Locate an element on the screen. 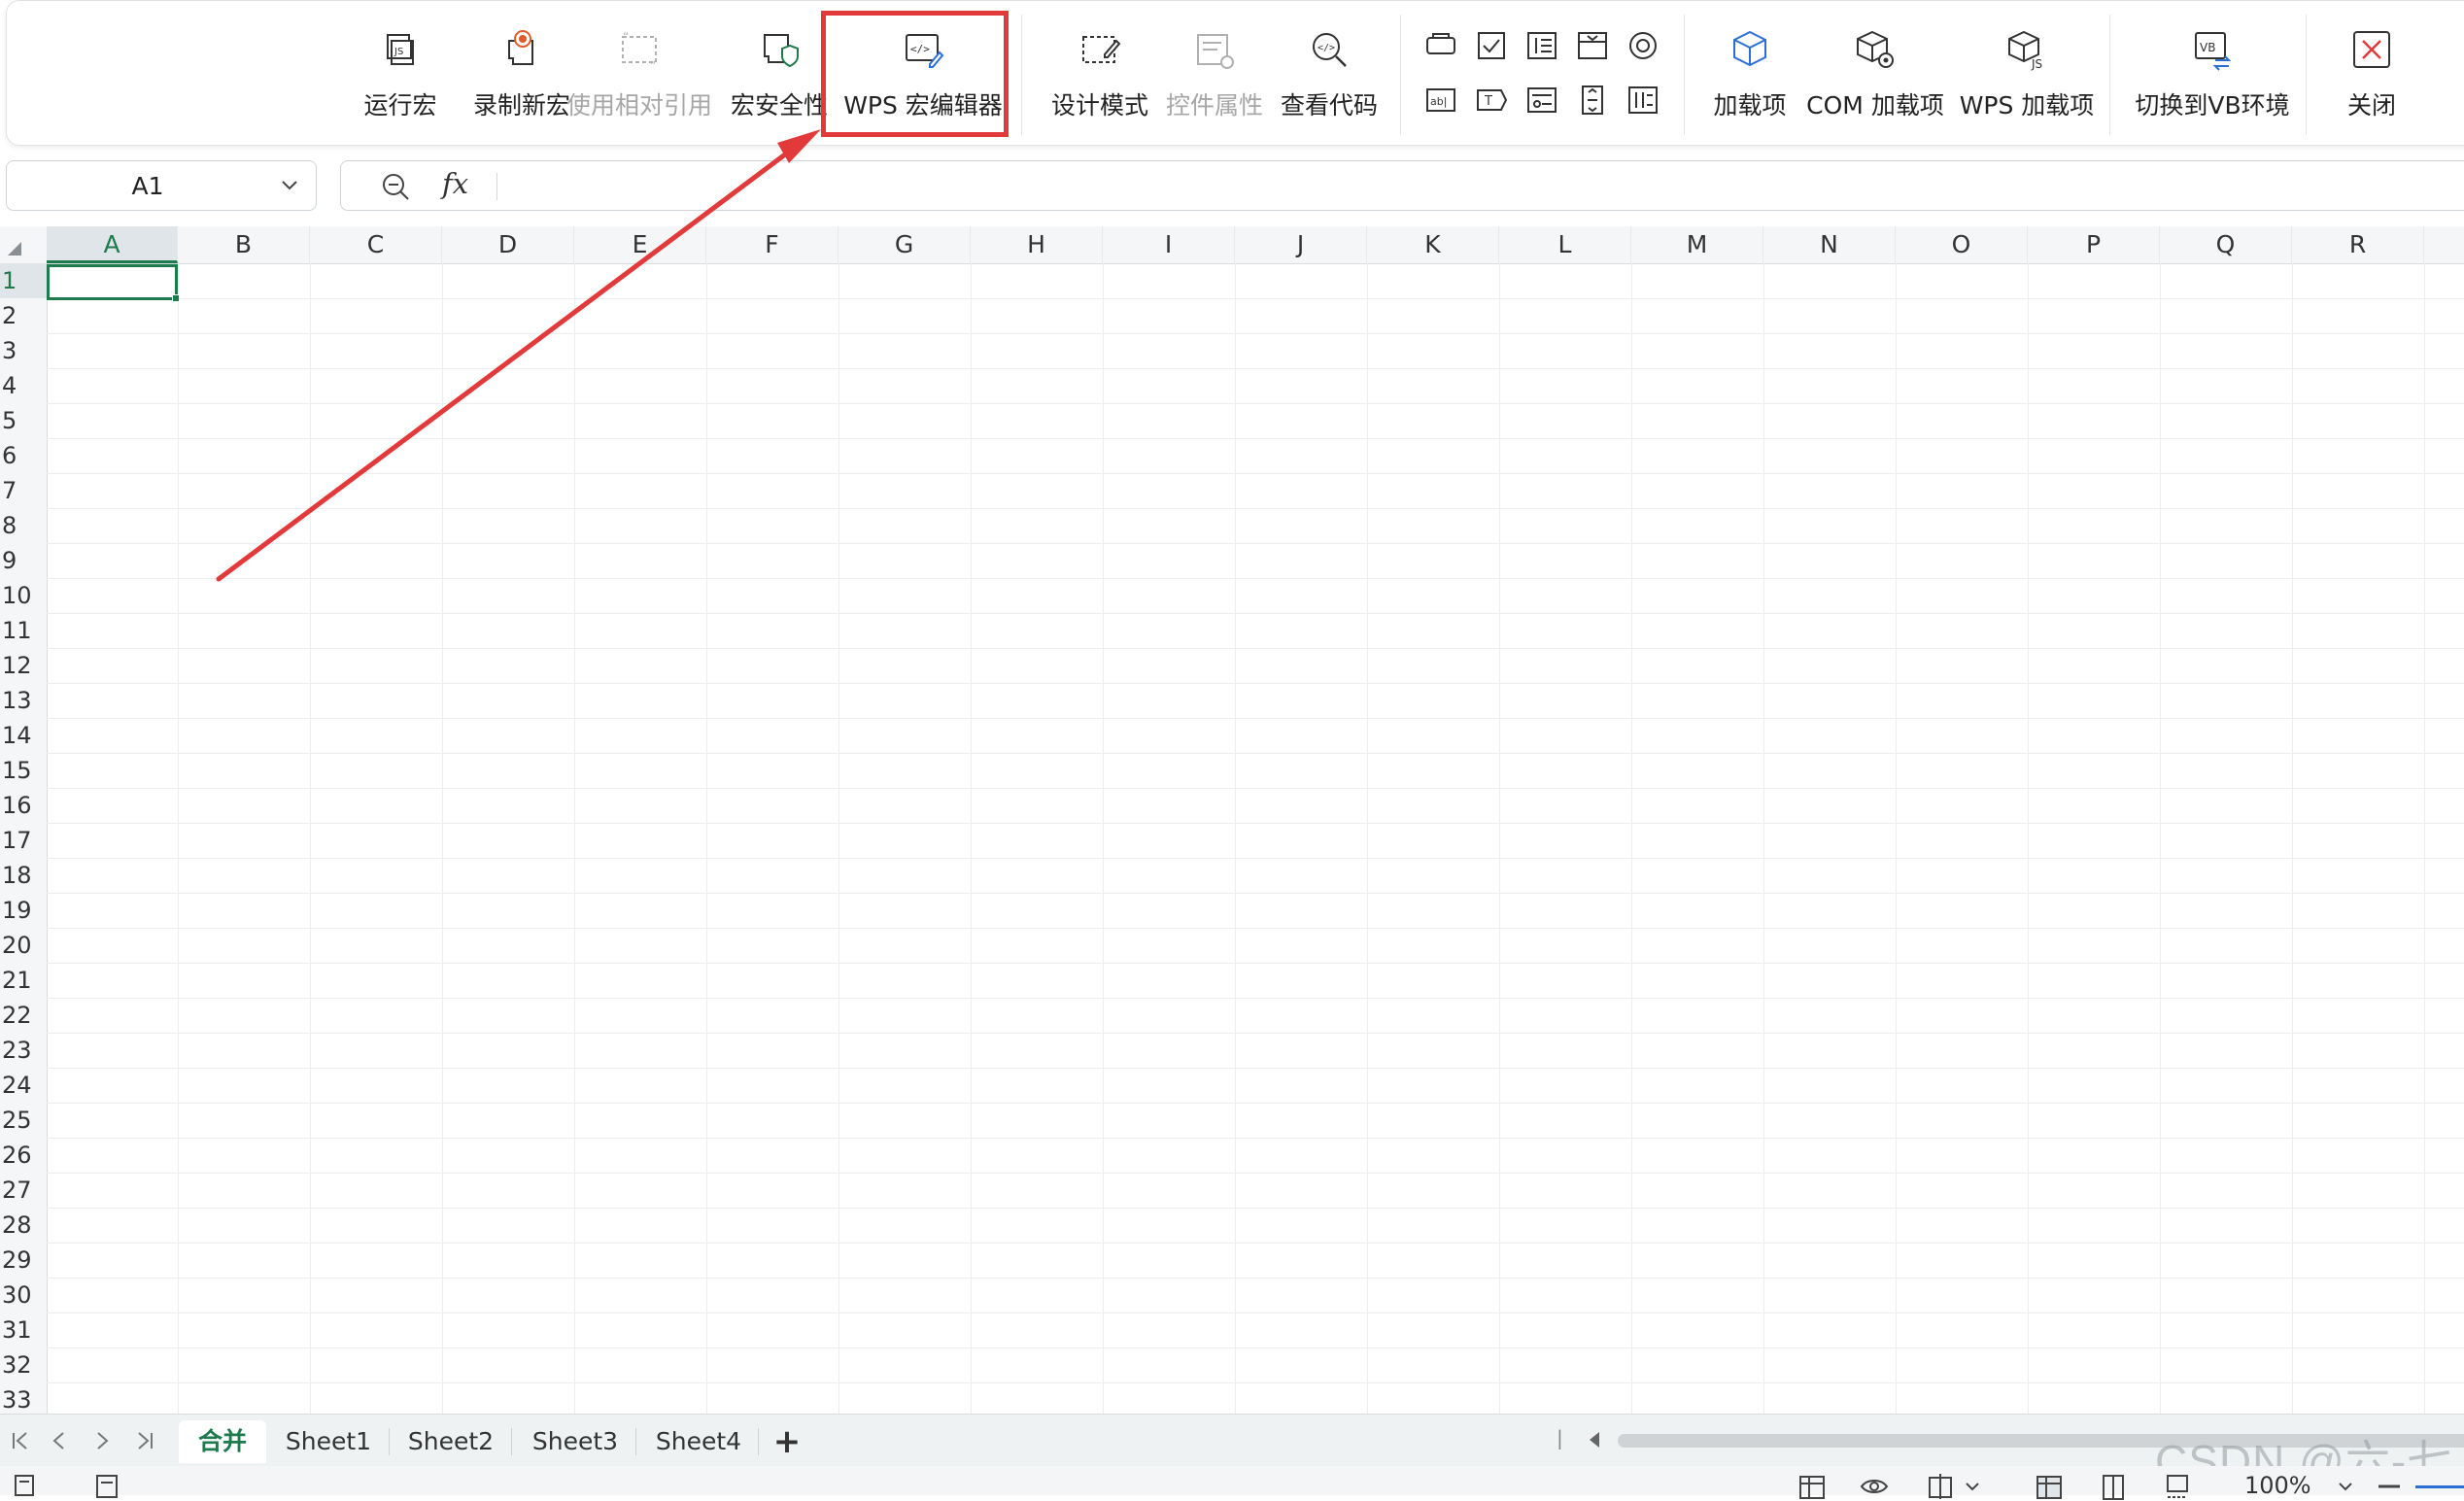  column-header: Q is located at coordinates (2226, 244).